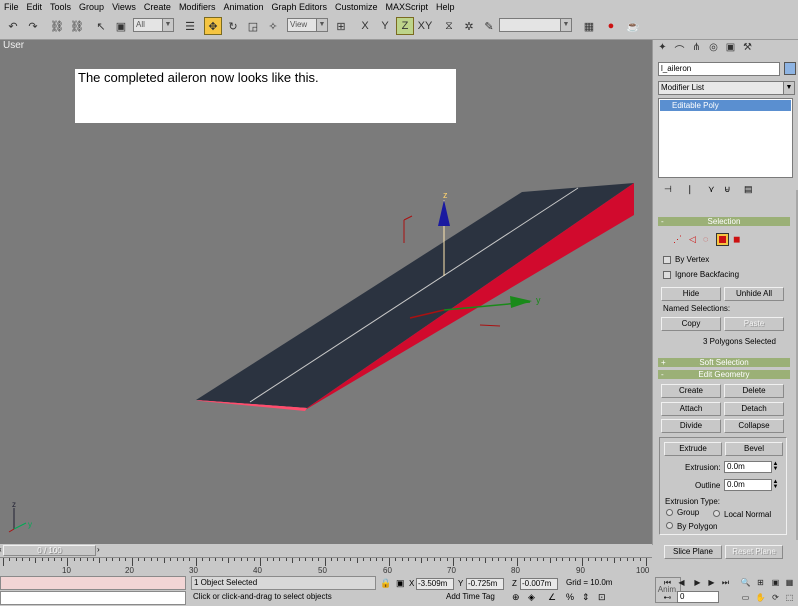 The height and width of the screenshot is (606, 798). I want to click on zoom-icon: 🔍, so click(745, 582).